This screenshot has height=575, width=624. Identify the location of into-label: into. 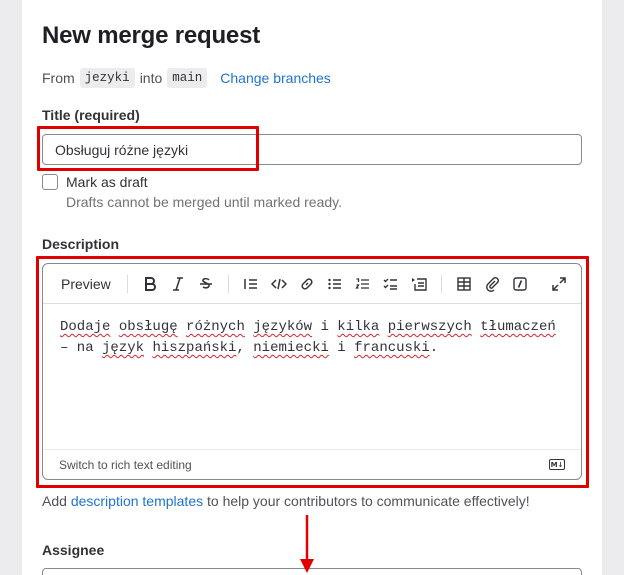
(151, 78).